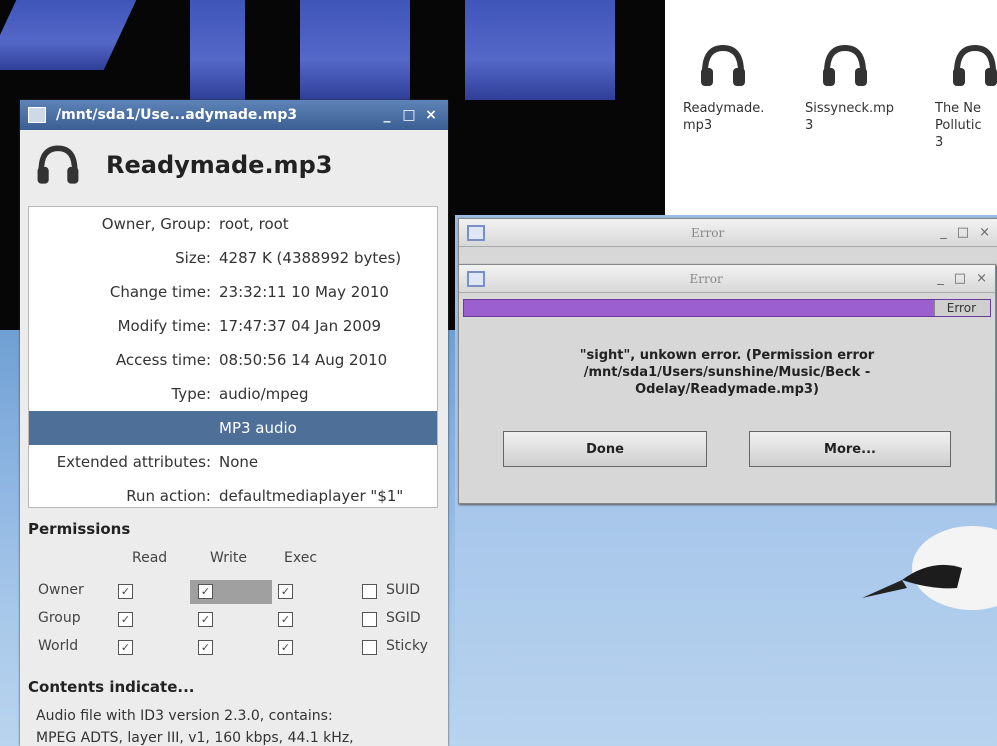  I want to click on info-row-type: Type: audio/mpeg, so click(233, 394).